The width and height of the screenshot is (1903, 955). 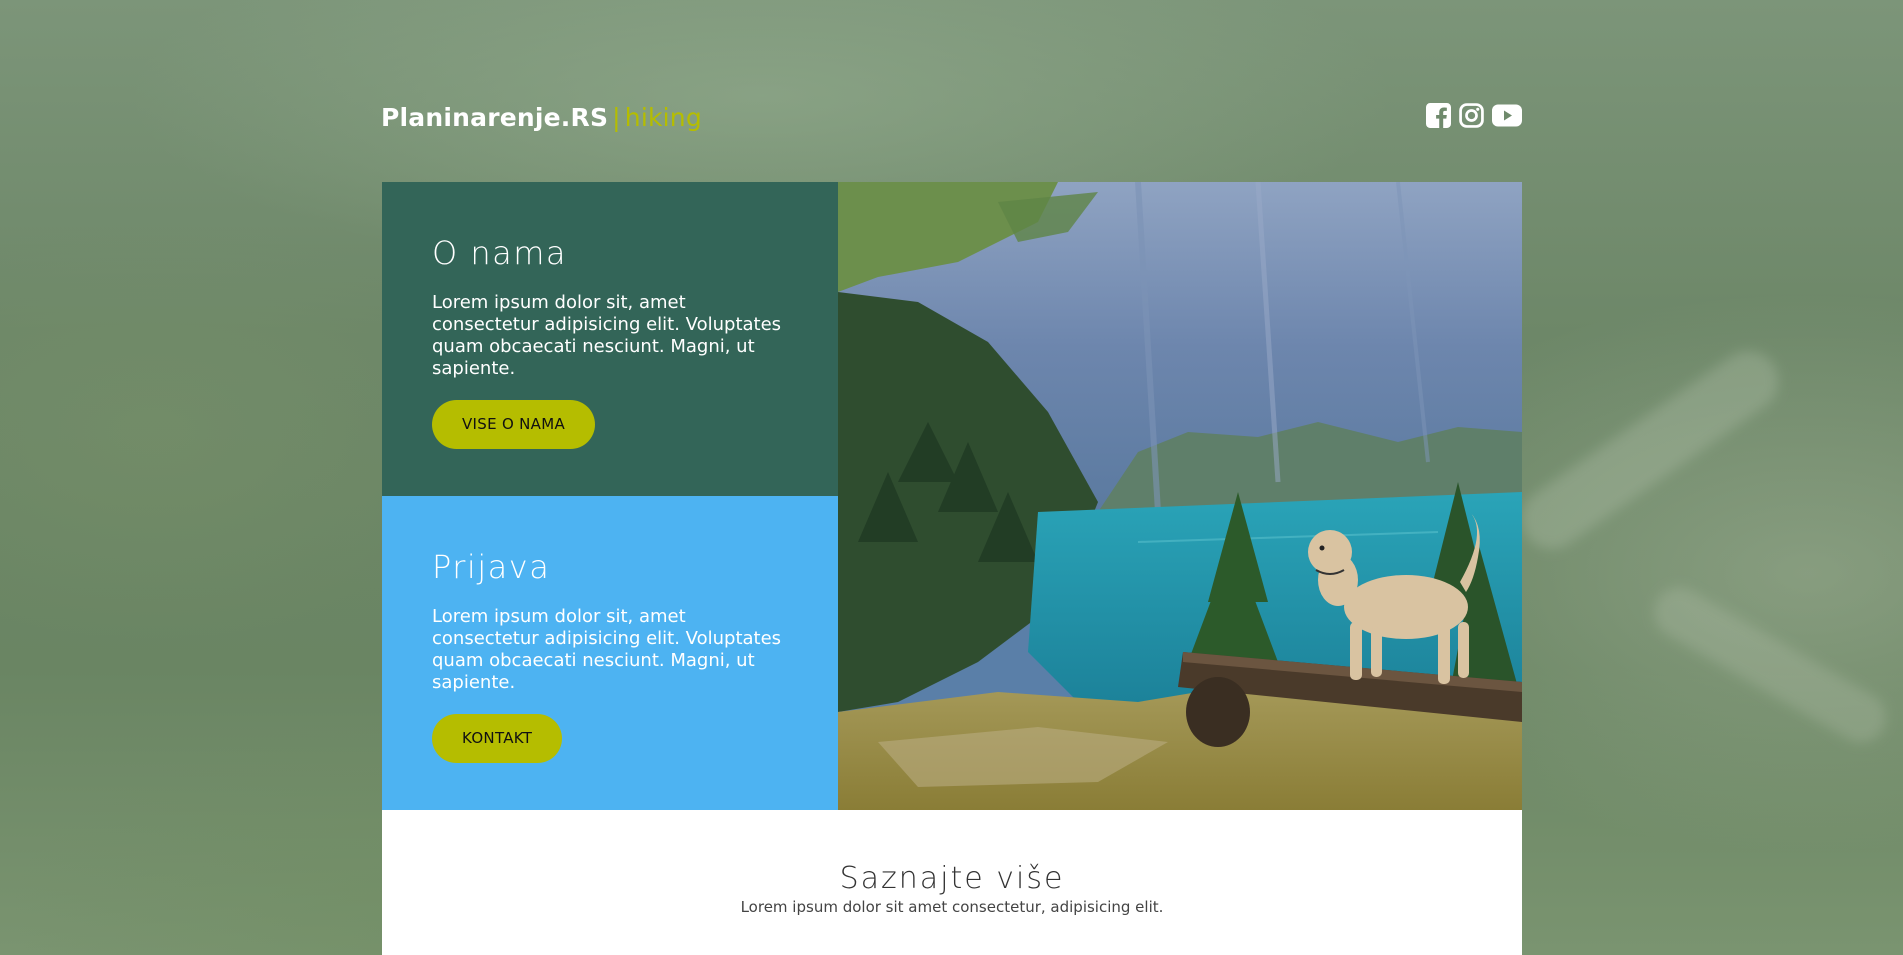 What do you see at coordinates (952, 878) in the screenshot?
I see `learn-more-title: Saznajte više` at bounding box center [952, 878].